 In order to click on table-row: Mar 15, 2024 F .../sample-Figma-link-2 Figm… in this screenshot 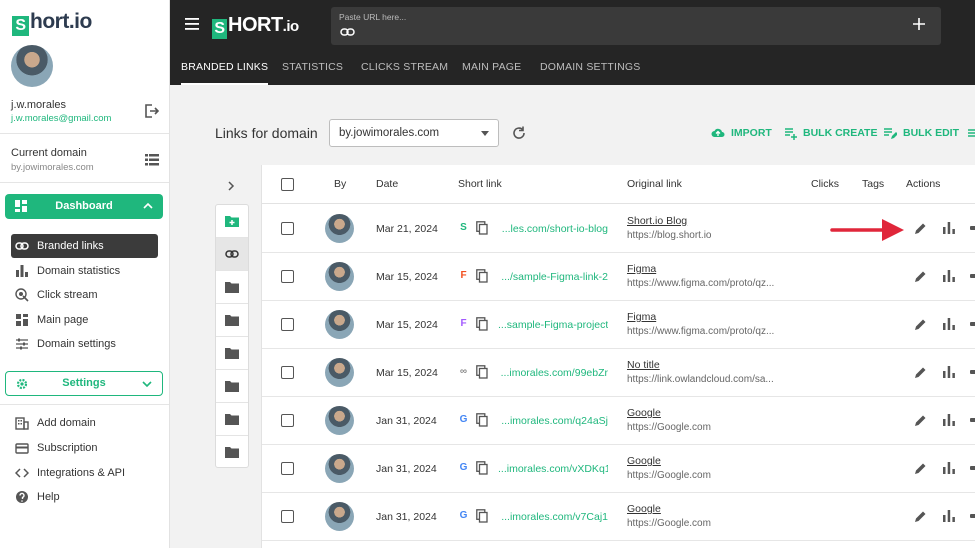, I will do `click(618, 277)`.